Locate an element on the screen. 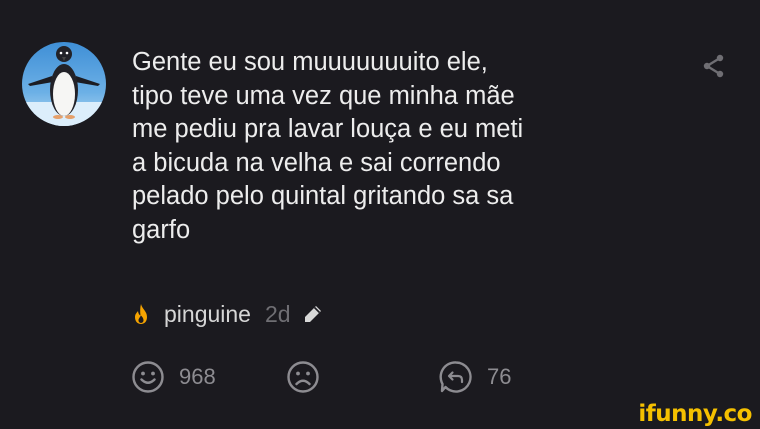  timestamp: 2d is located at coordinates (277, 313).